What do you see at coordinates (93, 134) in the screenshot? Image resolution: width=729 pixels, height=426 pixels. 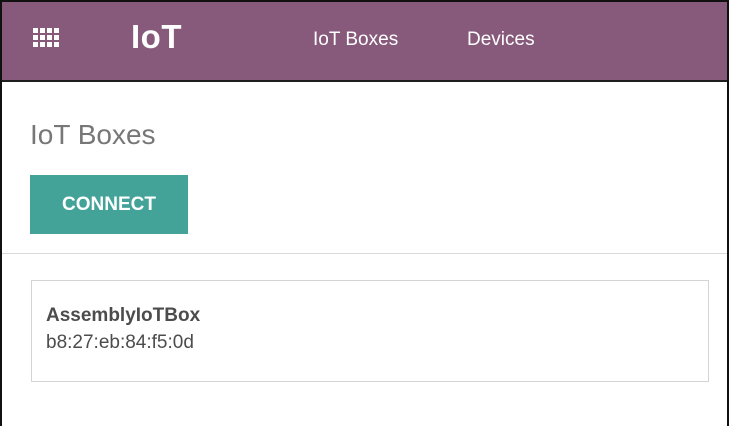 I see `page-title: IoT Boxes` at bounding box center [93, 134].